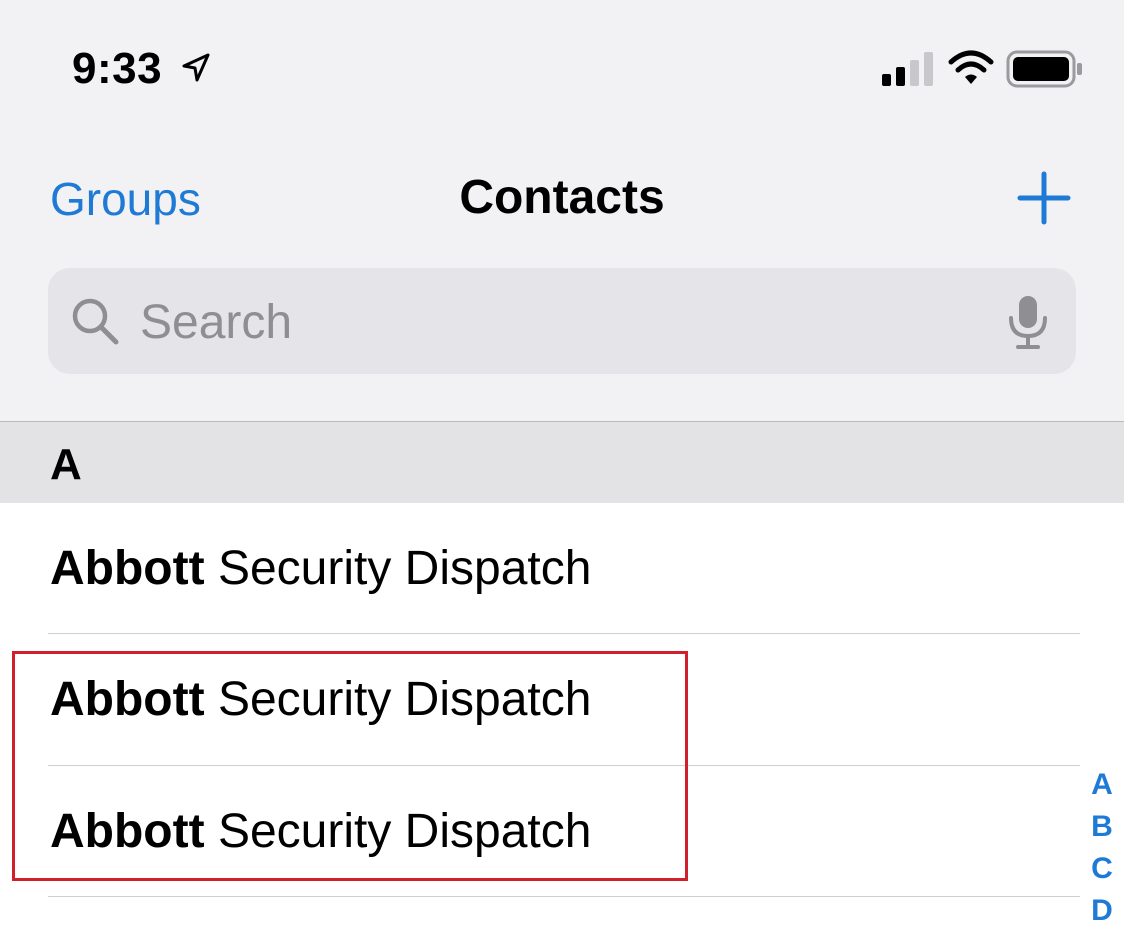 The width and height of the screenshot is (1124, 932). Describe the element at coordinates (127, 568) in the screenshot. I see `contact-last-name: Abbott` at that location.